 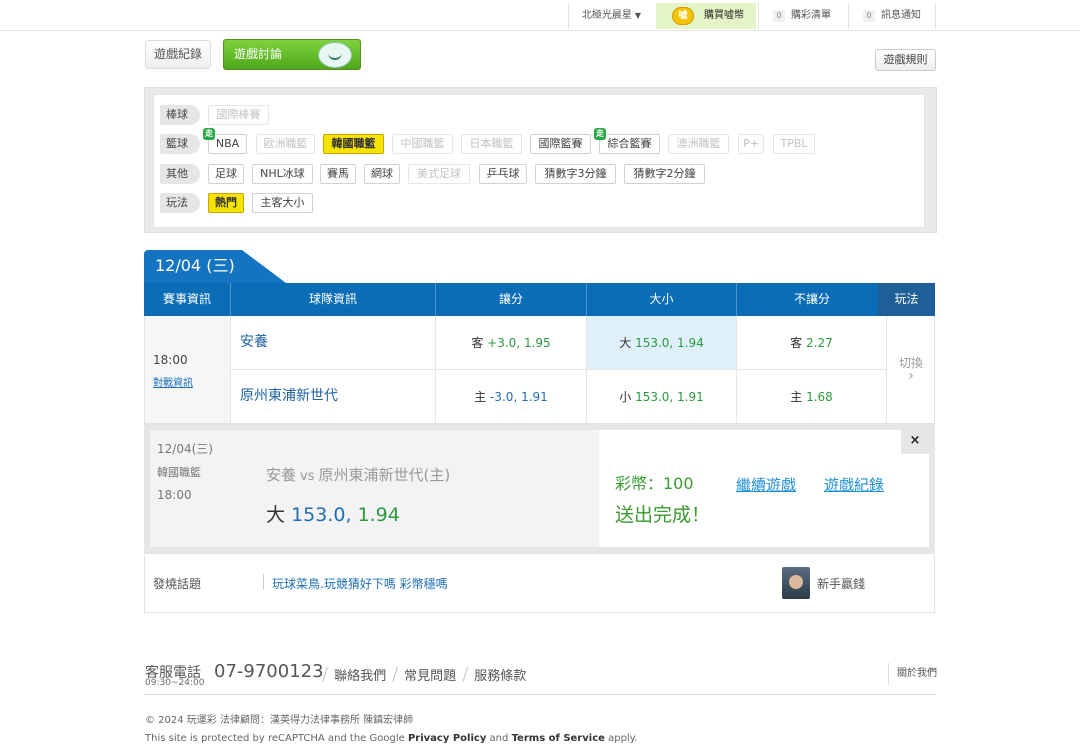 I want to click on top-bar: 北極光晨星 ▼ 噓 購買噓幣 0 購彩清單 0 訊息通知, so click(x=540, y=15).